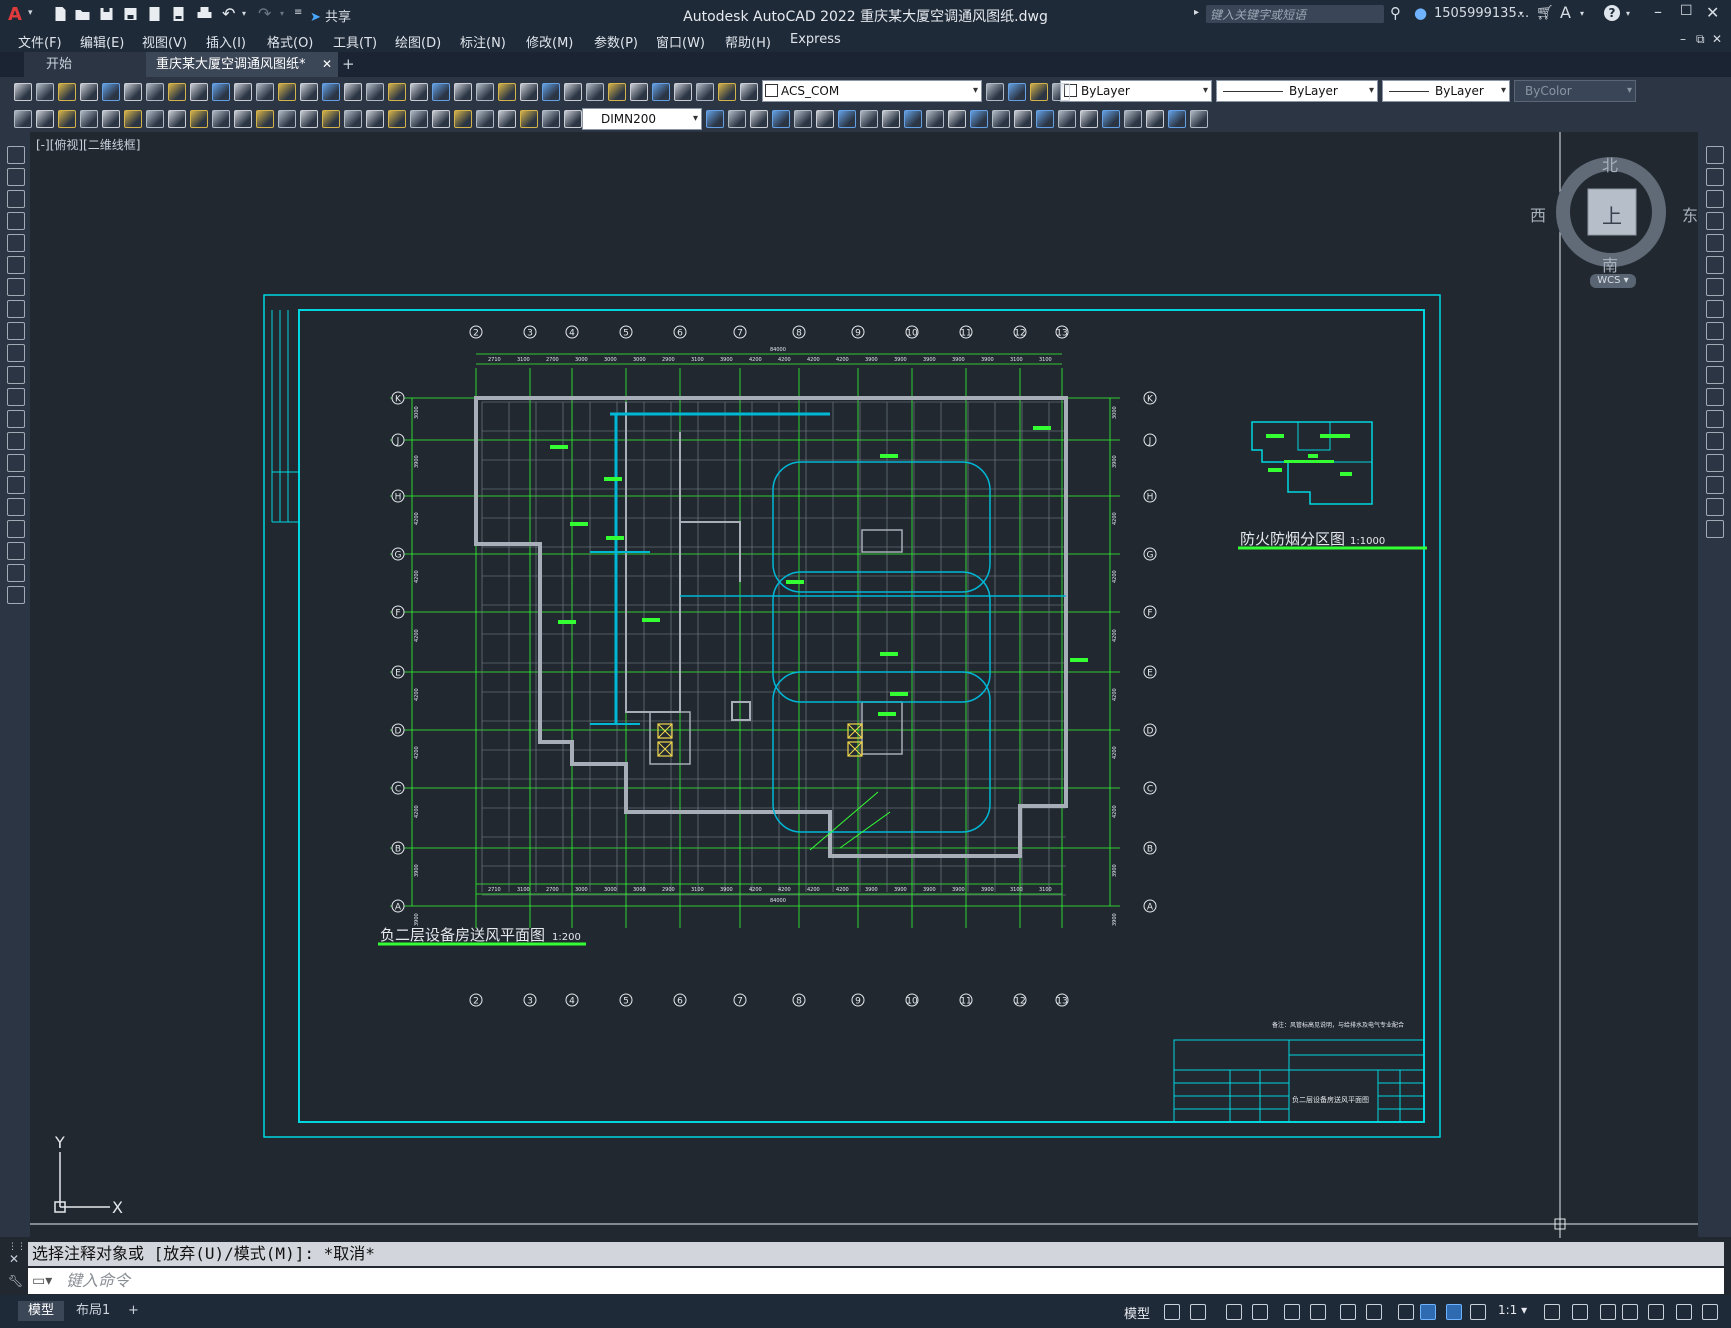 Image resolution: width=1731 pixels, height=1328 pixels. What do you see at coordinates (1177, 119) in the screenshot?
I see `view-tool-22-icon` at bounding box center [1177, 119].